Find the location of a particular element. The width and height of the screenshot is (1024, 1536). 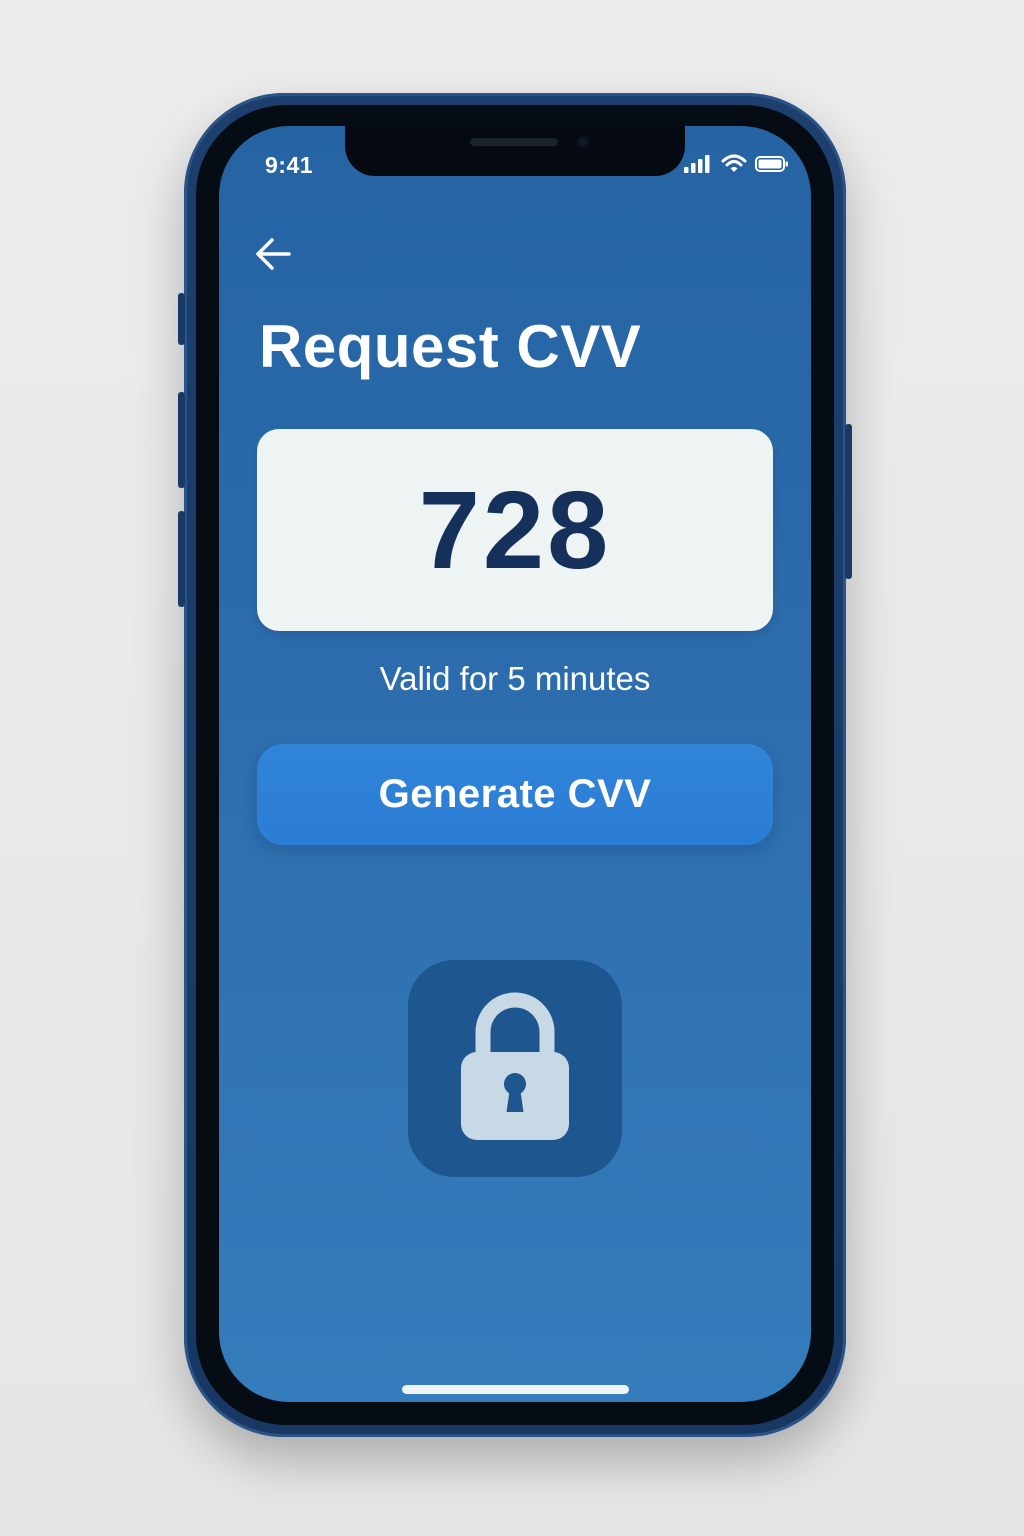

wifi-icon is located at coordinates (734, 166).